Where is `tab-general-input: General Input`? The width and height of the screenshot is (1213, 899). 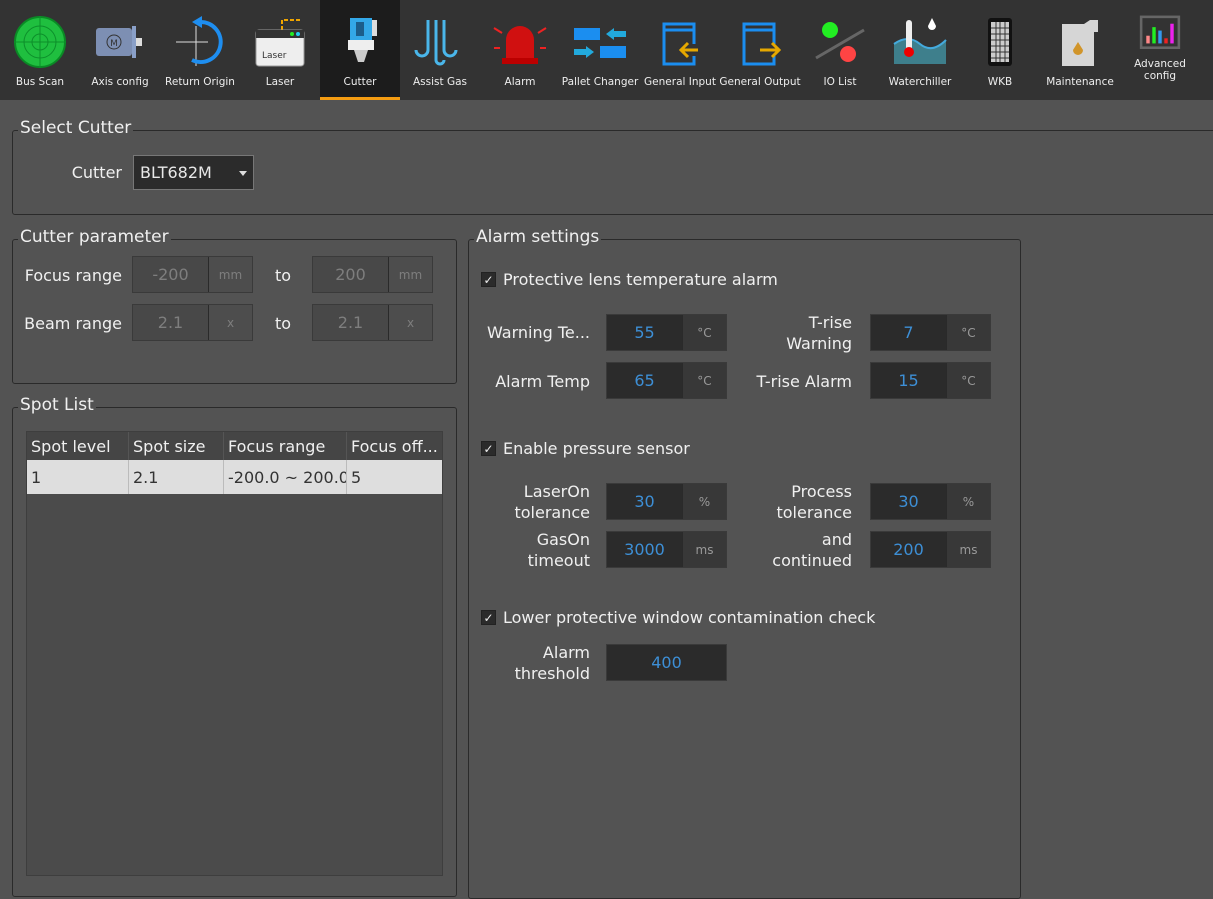
tab-general-input: General Input is located at coordinates (680, 50).